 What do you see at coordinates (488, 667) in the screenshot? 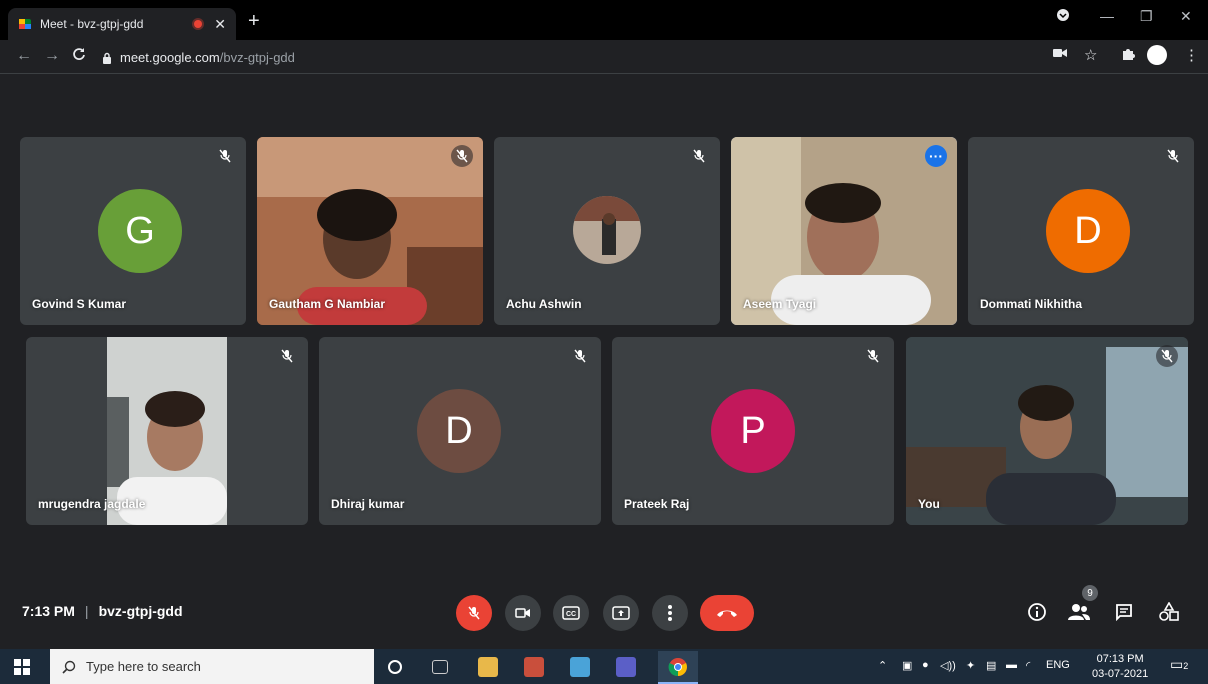
I see `file-explorer-icon` at bounding box center [488, 667].